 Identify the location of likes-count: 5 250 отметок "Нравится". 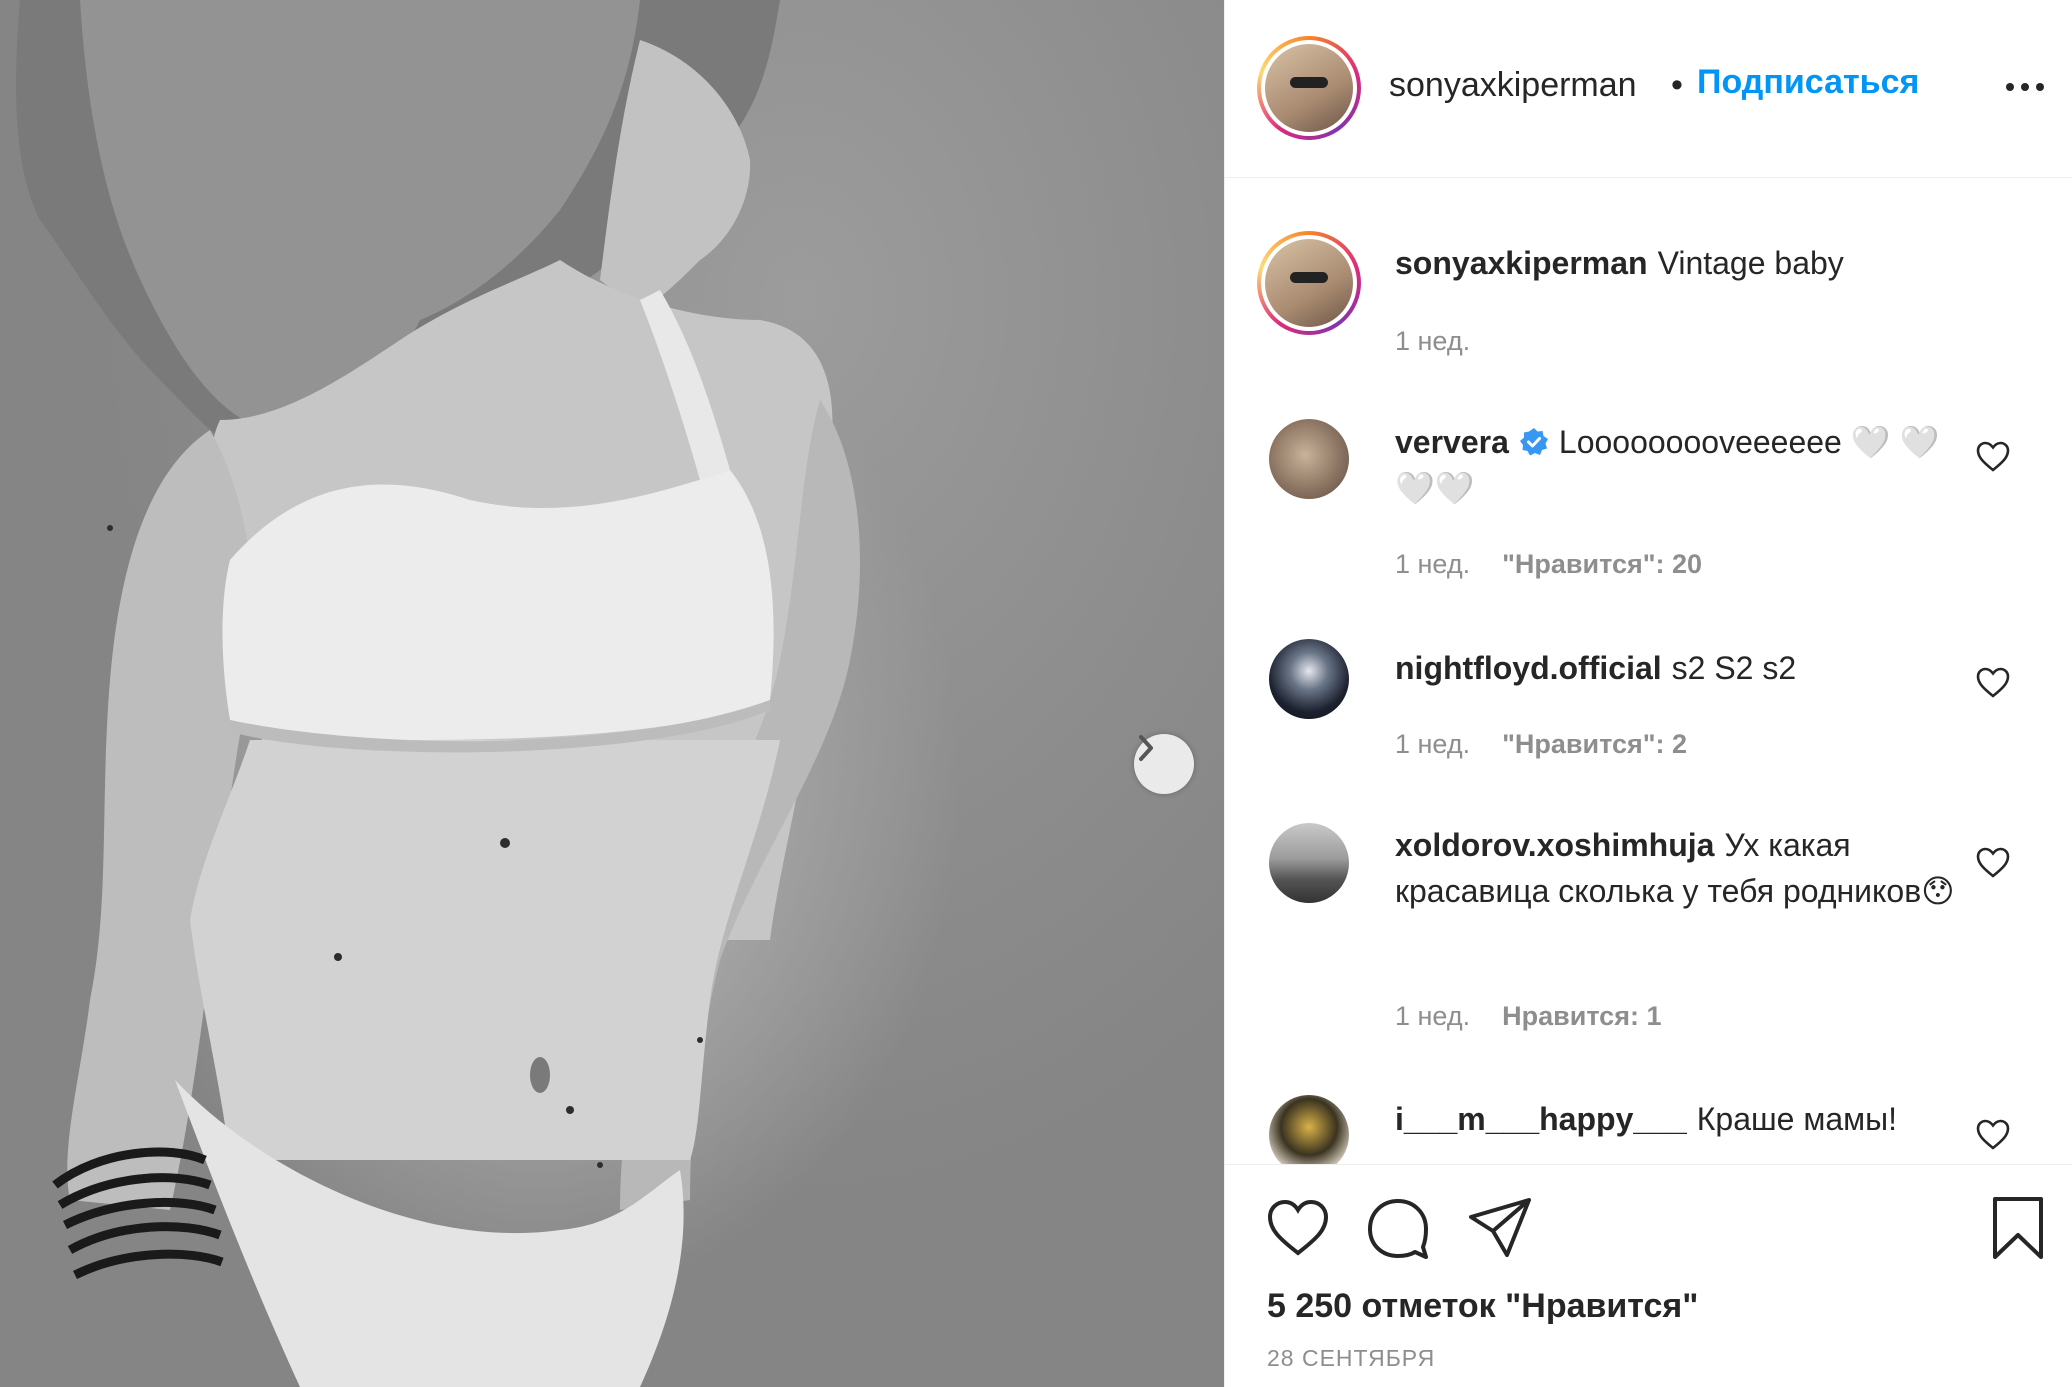
(1482, 1306).